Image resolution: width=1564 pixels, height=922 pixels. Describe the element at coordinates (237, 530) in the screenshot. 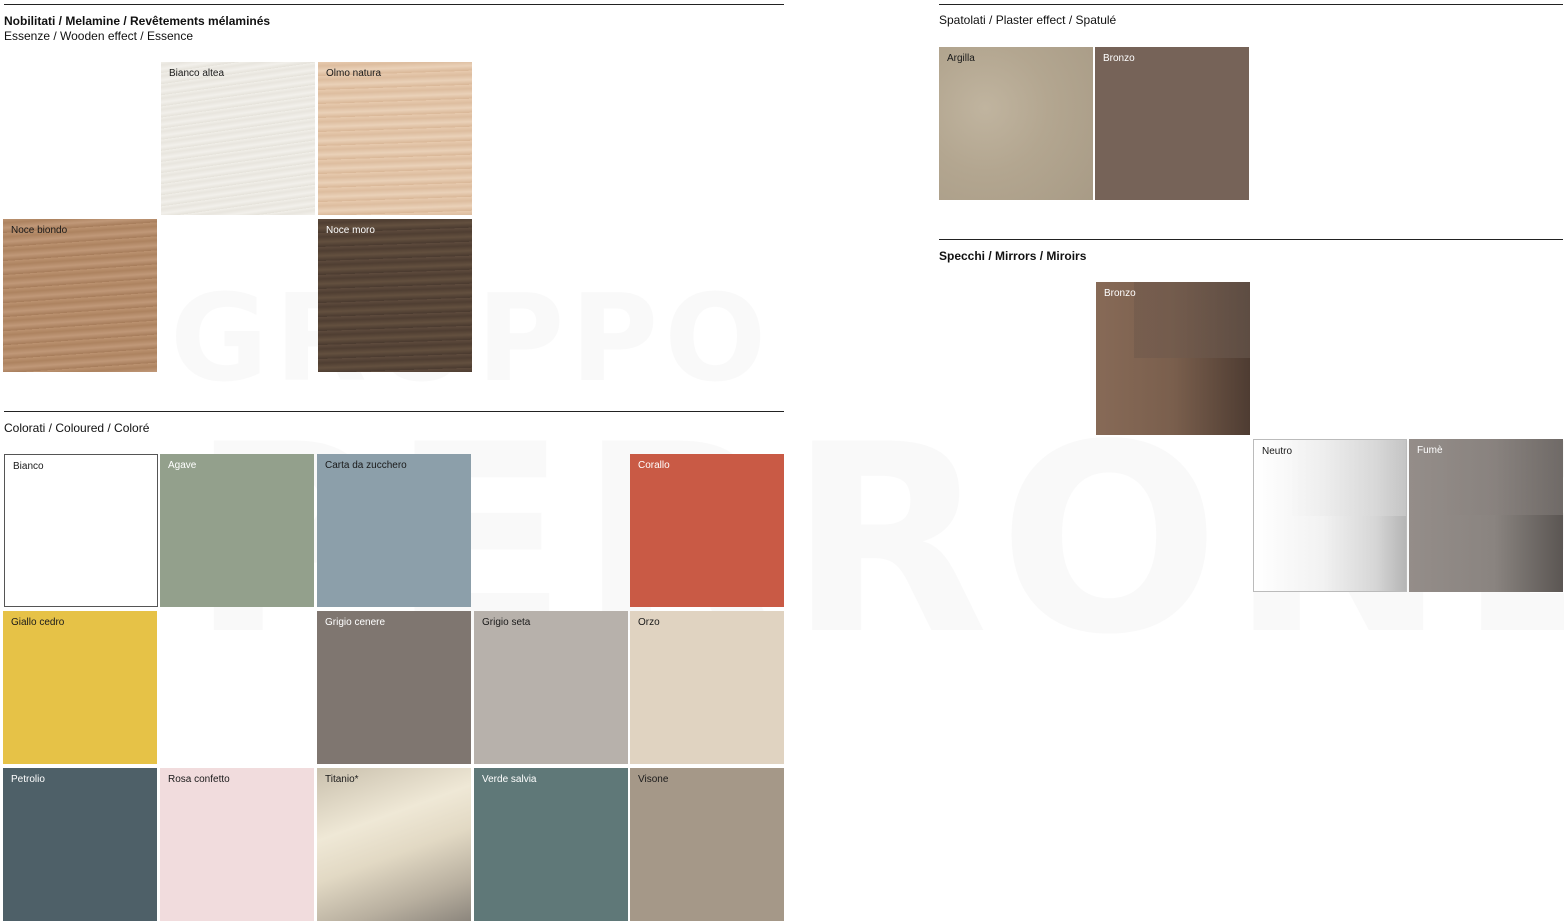

I see `swatch-agave: Agave` at that location.